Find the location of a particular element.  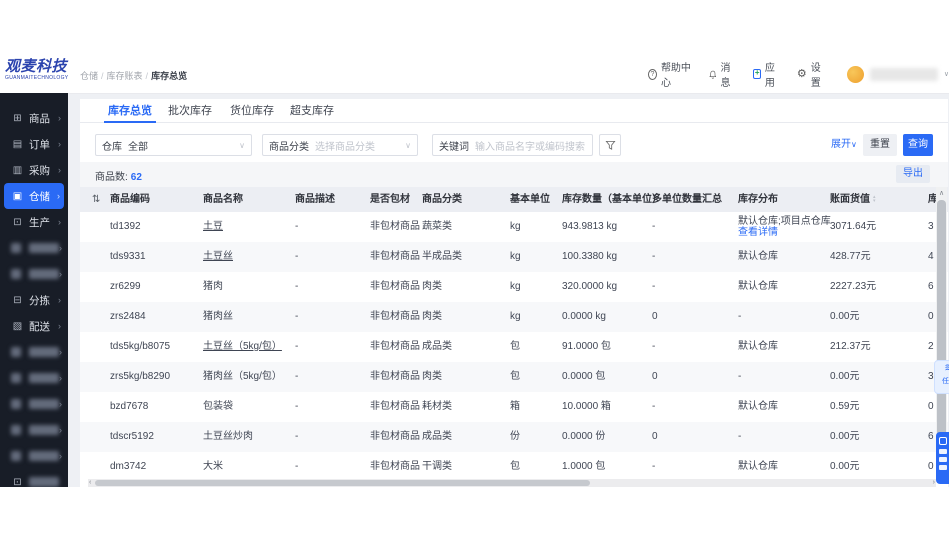

cell-name: 土豆丝炒肉 is located at coordinates (228, 437).